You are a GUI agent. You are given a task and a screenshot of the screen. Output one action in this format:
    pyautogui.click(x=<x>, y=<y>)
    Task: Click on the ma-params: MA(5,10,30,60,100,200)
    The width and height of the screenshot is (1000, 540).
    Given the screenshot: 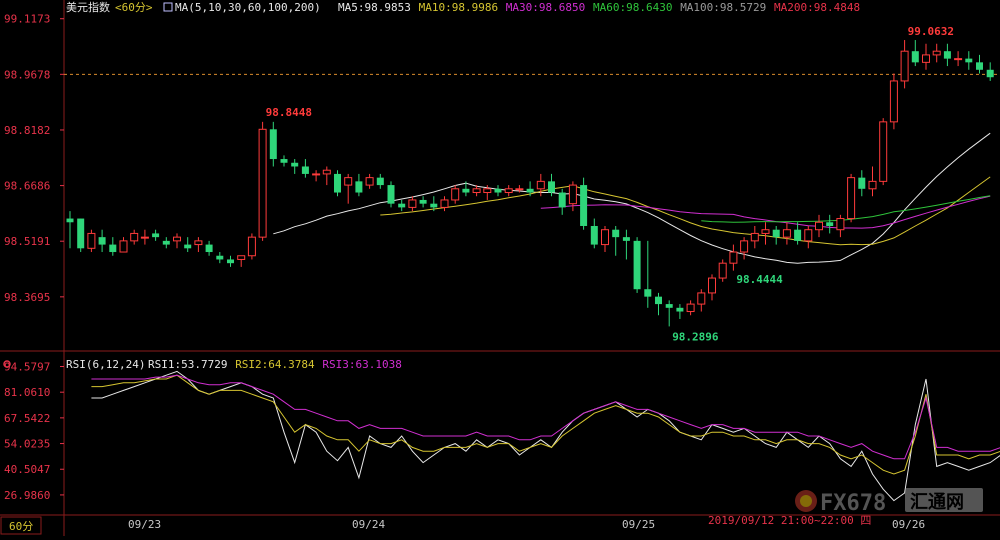 What is the action you would take?
    pyautogui.click(x=248, y=7)
    